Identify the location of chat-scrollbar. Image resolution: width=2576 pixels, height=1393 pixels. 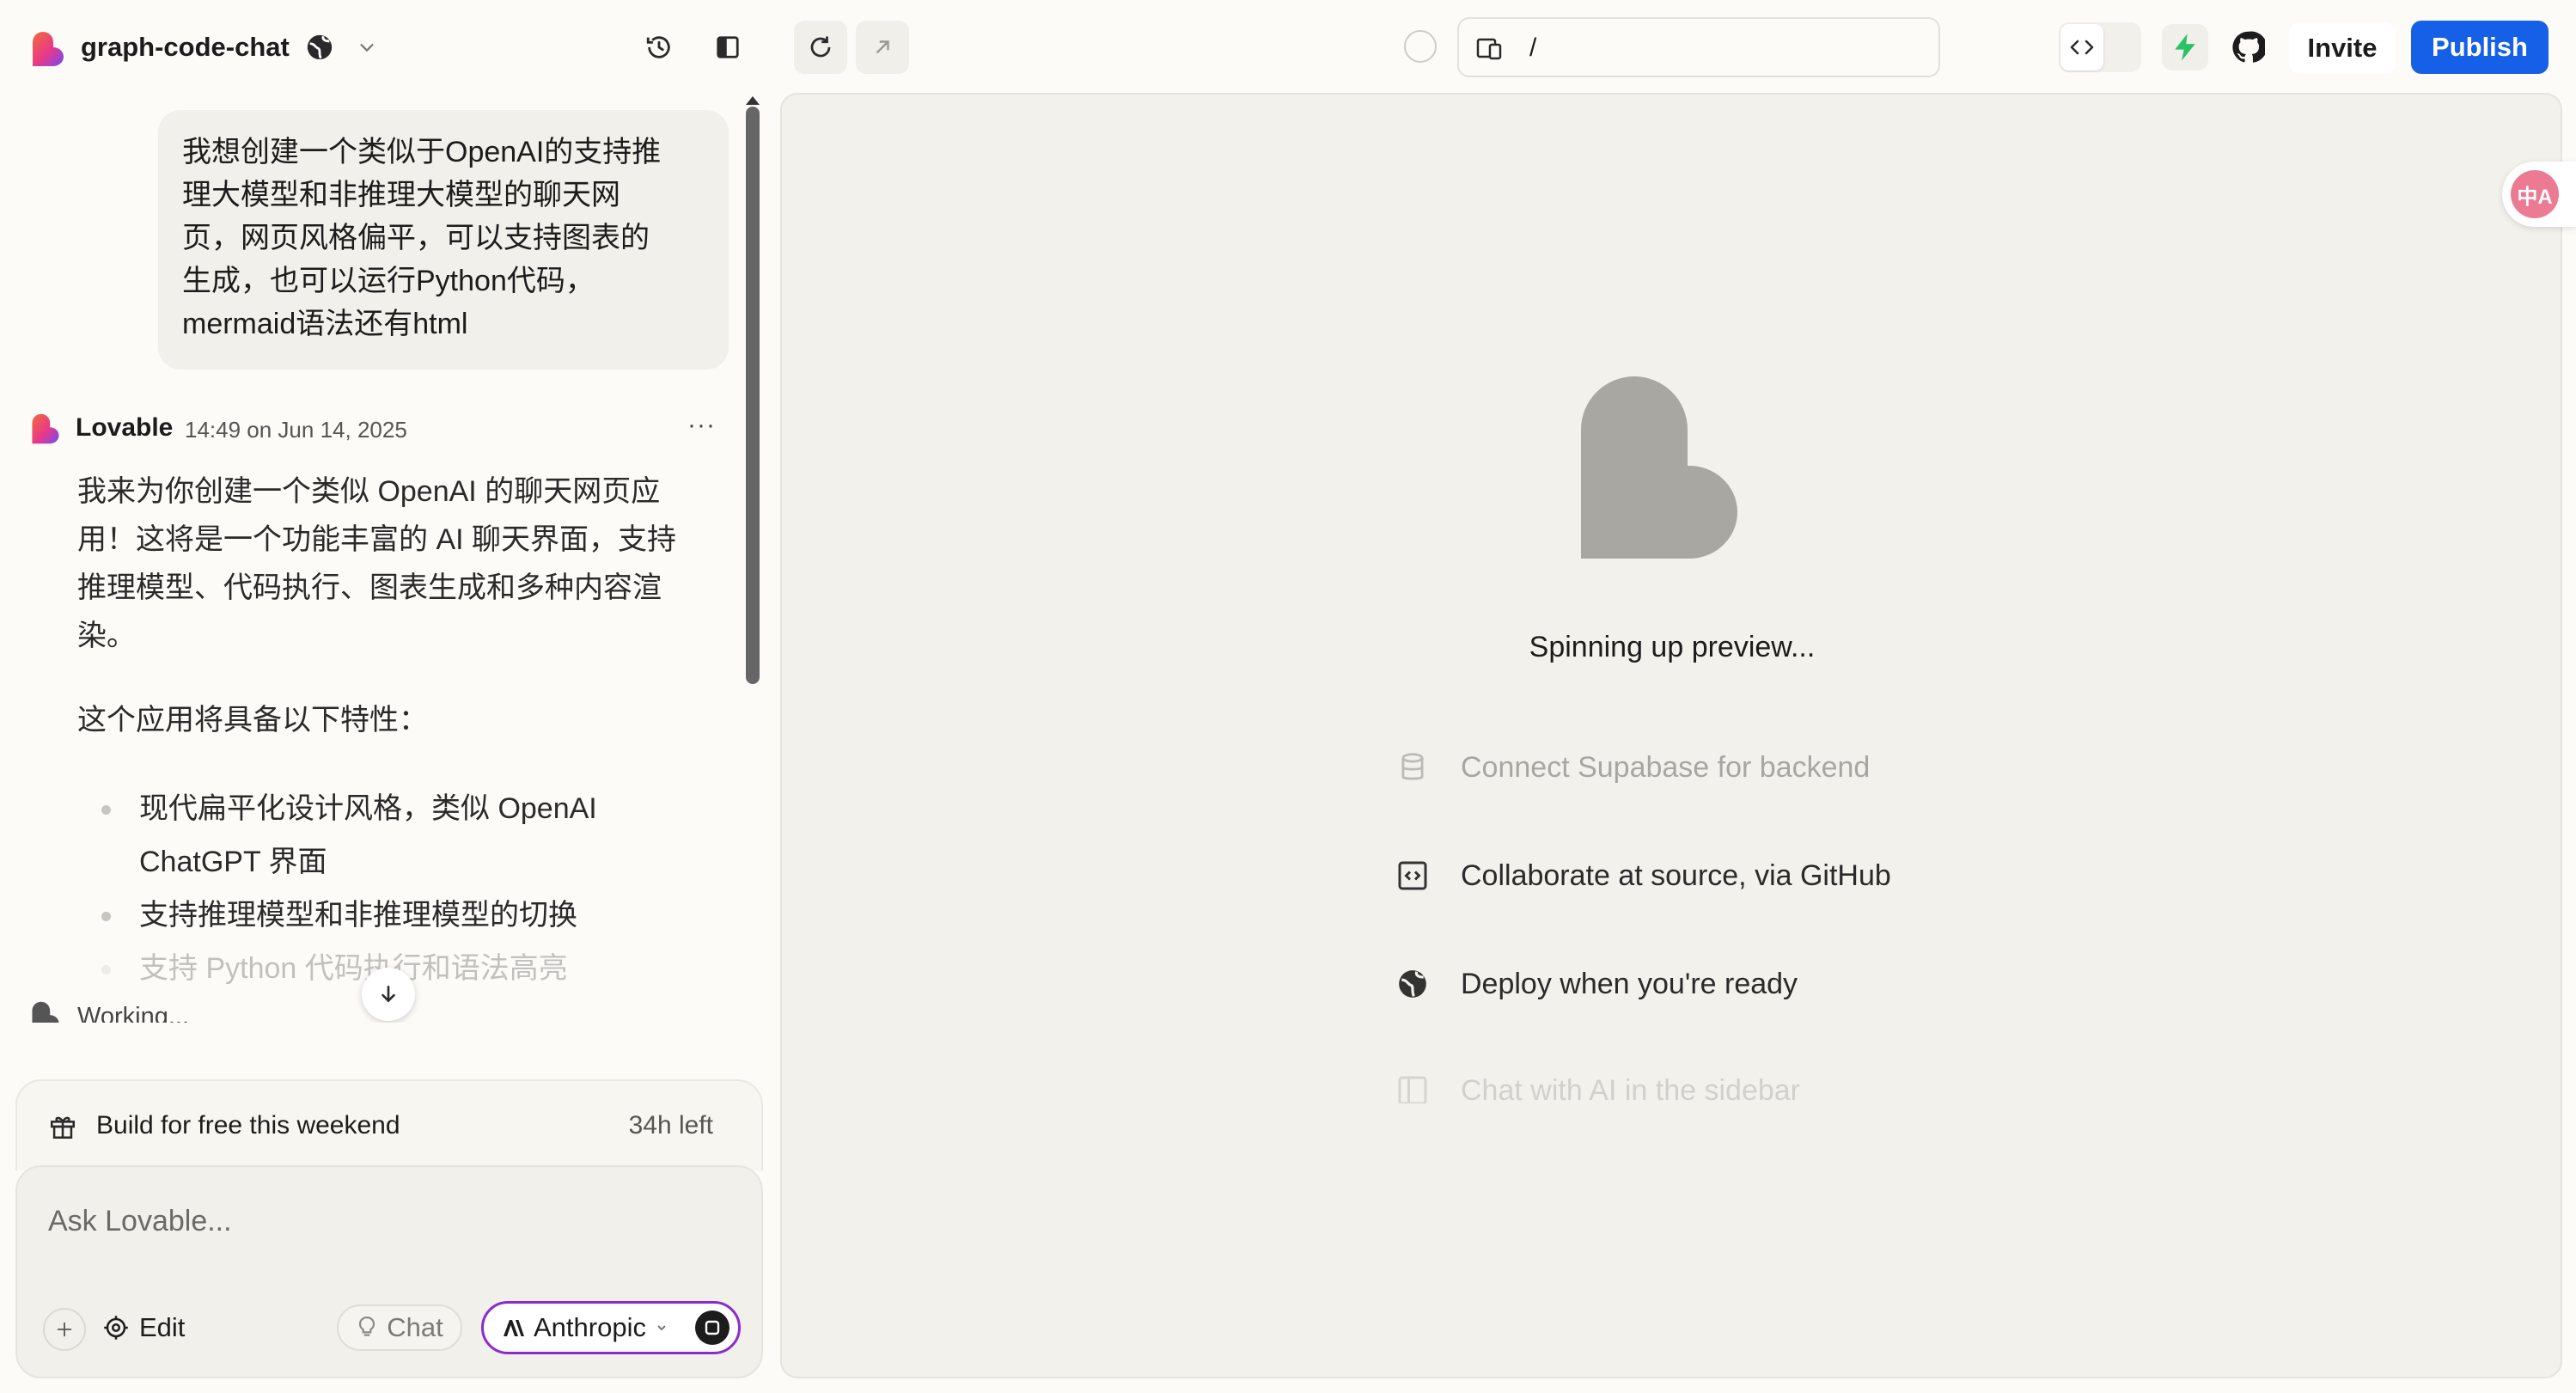
(753, 395).